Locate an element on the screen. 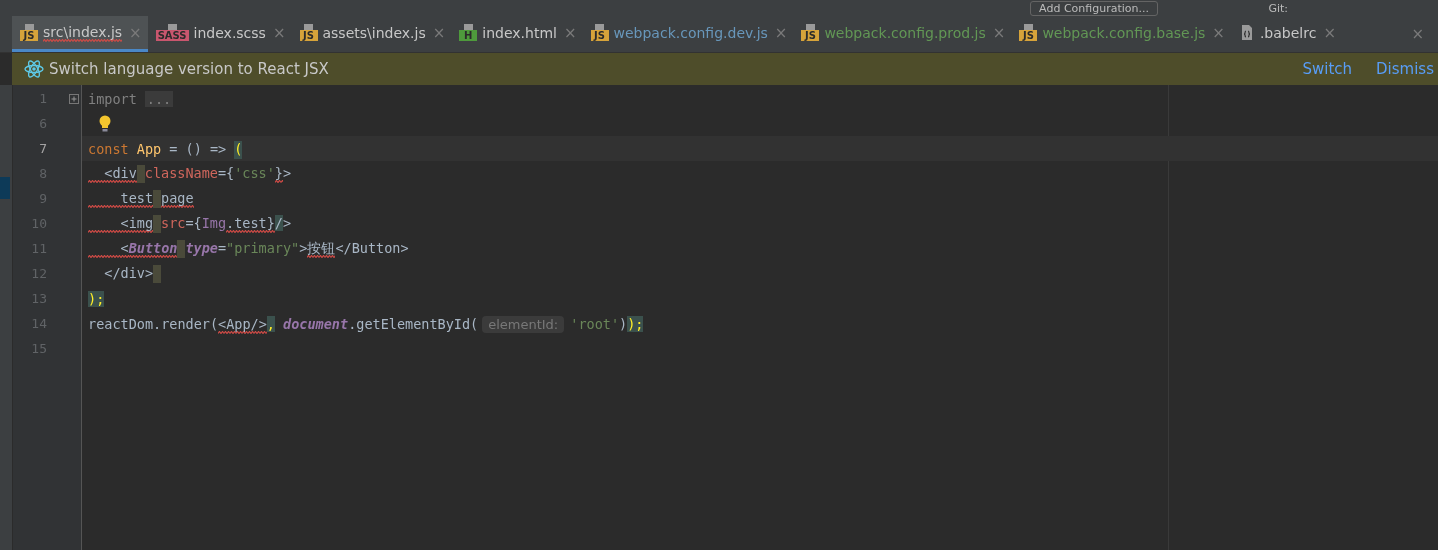 This screenshot has height=550, width=1438. file-tab: JS src\index.js × is located at coordinates (80, 34).